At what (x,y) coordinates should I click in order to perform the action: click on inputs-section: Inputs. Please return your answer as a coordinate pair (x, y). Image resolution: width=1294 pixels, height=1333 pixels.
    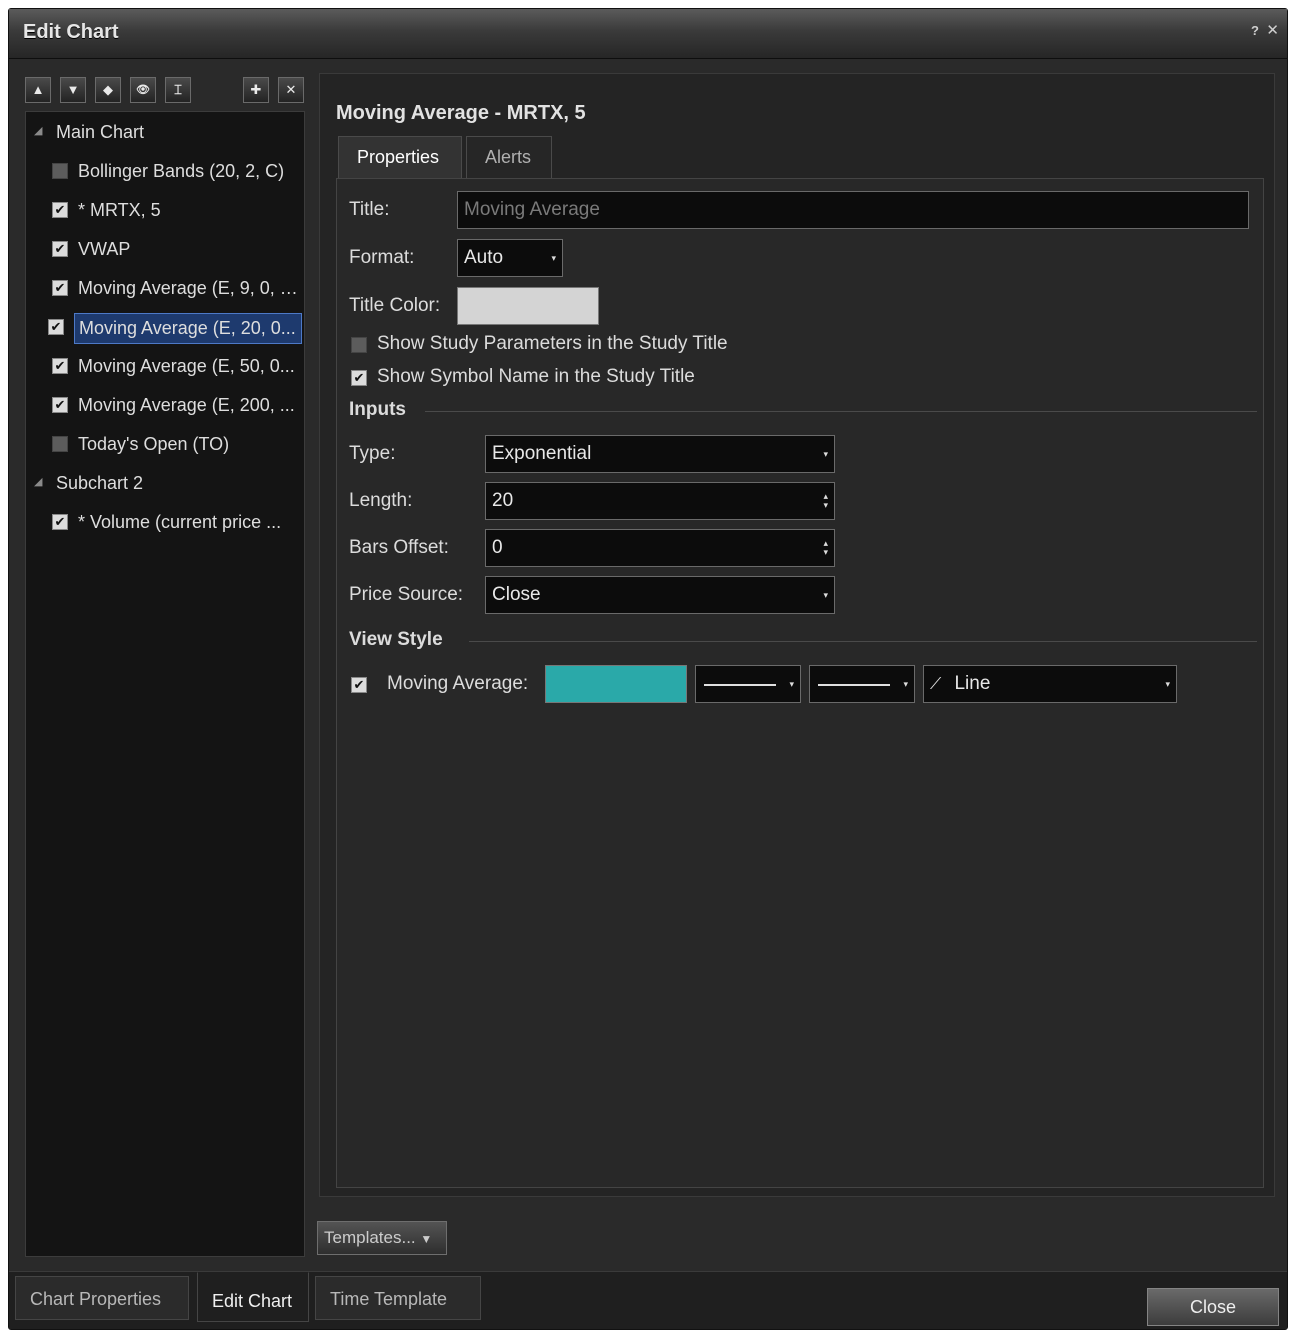
    Looking at the image, I should click on (803, 411).